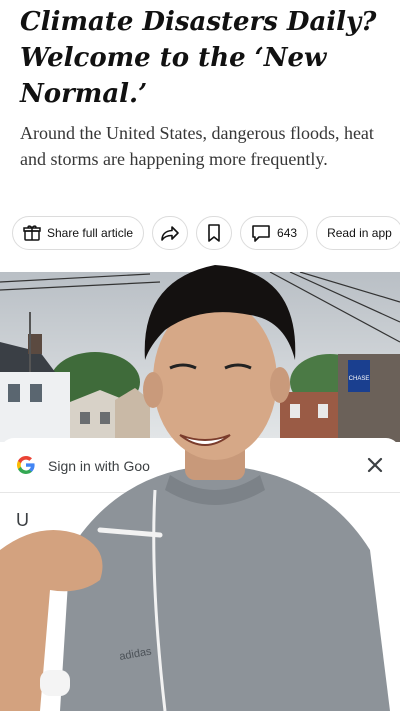 The image size is (400, 711). I want to click on signin-body-text: U, so click(22, 520).